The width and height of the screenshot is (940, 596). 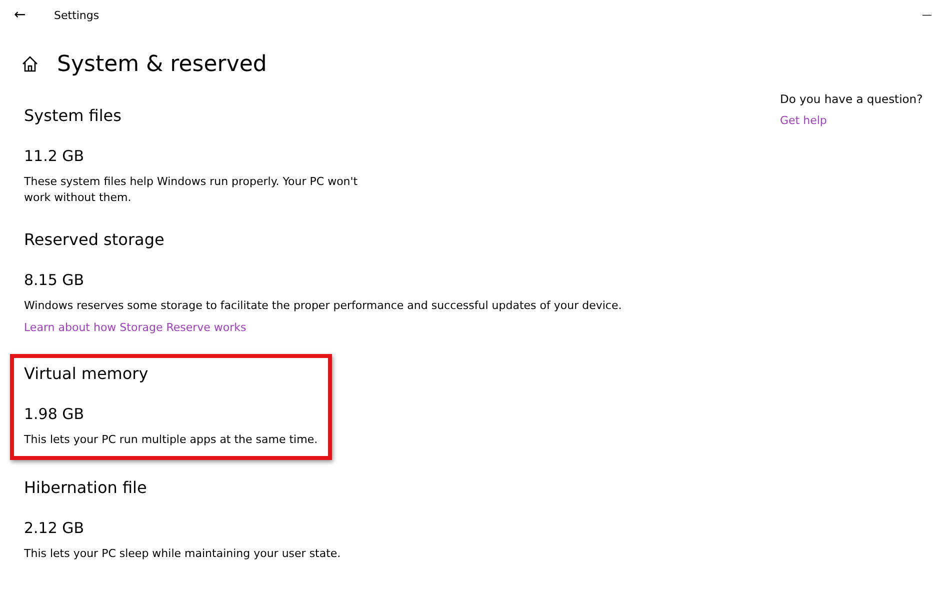 What do you see at coordinates (323, 327) in the screenshot?
I see `learn-more-link: Learn about how Storage Reserve works` at bounding box center [323, 327].